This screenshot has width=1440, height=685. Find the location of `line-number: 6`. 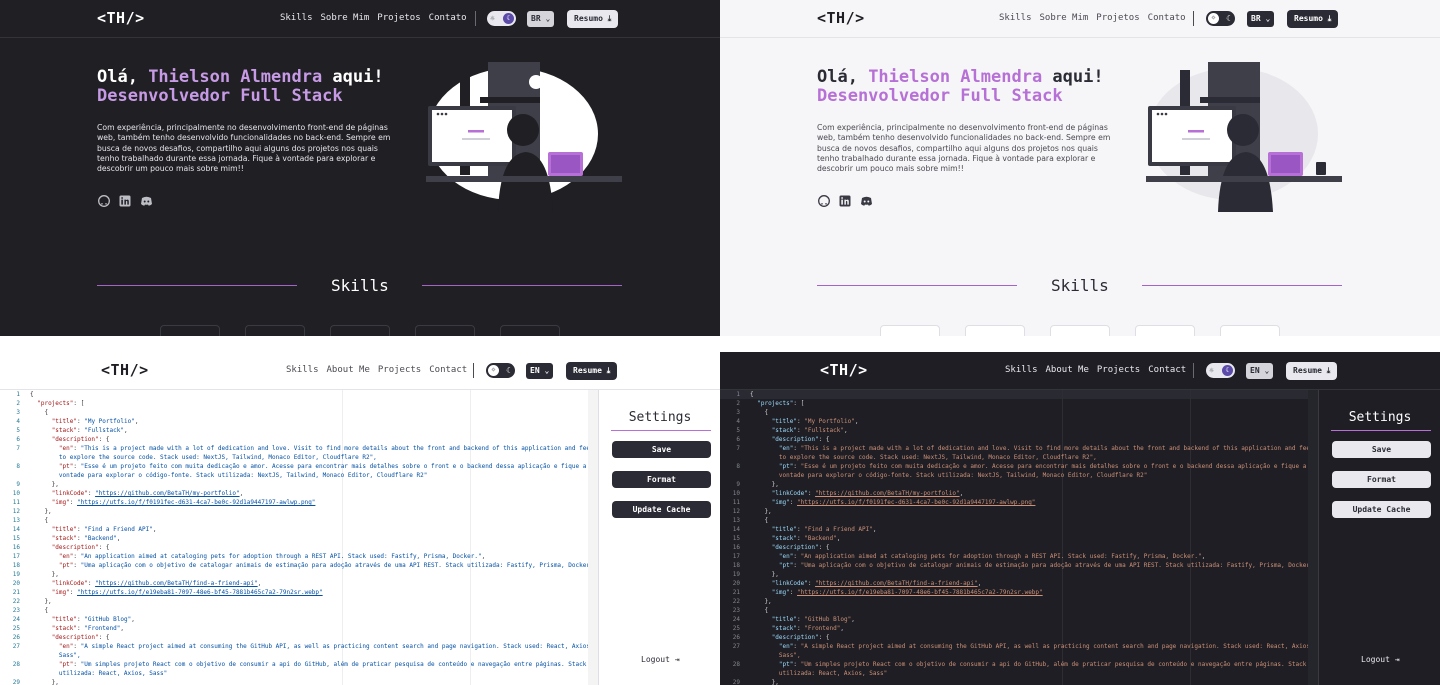

line-number: 6 is located at coordinates (18, 439).